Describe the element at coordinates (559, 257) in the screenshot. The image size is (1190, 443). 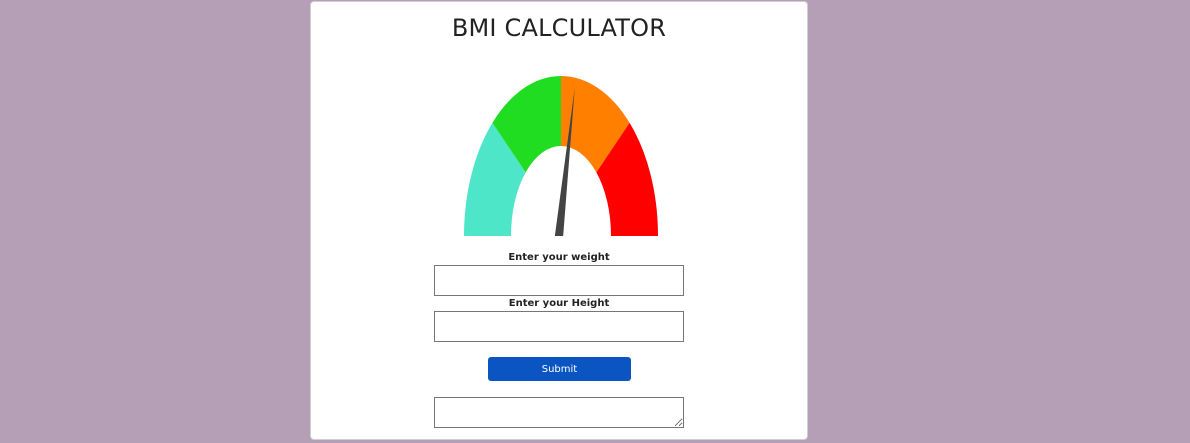
I see `weight-label: Enter your weight` at that location.